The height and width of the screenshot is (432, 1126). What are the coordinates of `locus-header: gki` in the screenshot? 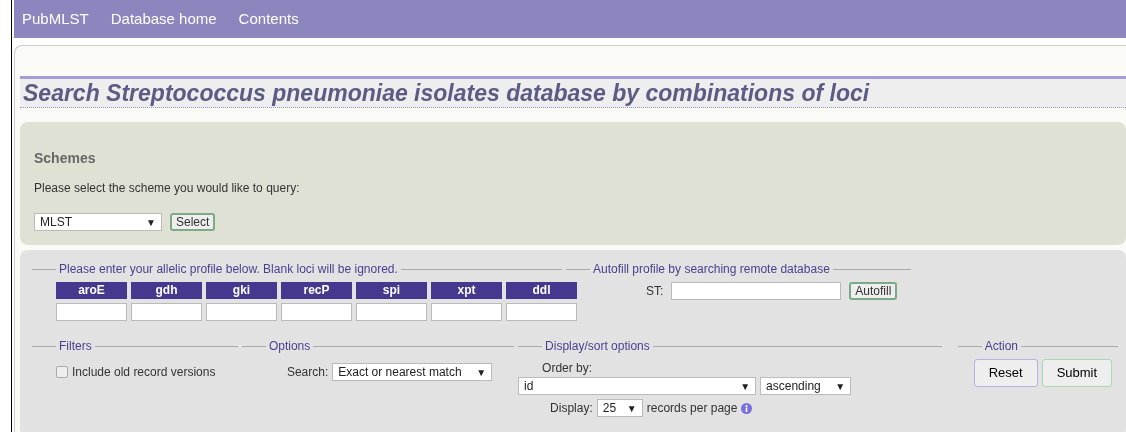 It's located at (241, 290).